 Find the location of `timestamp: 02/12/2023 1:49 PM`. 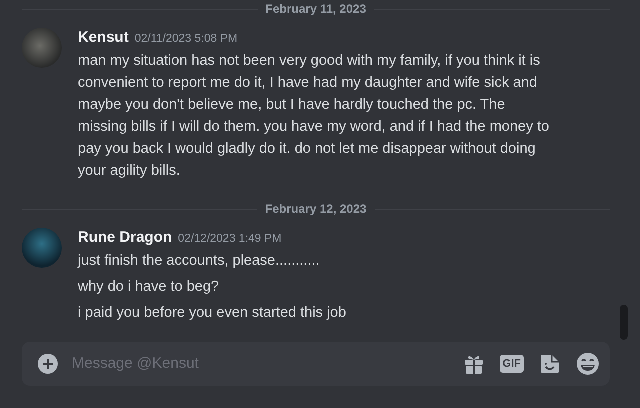

timestamp: 02/12/2023 1:49 PM is located at coordinates (230, 239).